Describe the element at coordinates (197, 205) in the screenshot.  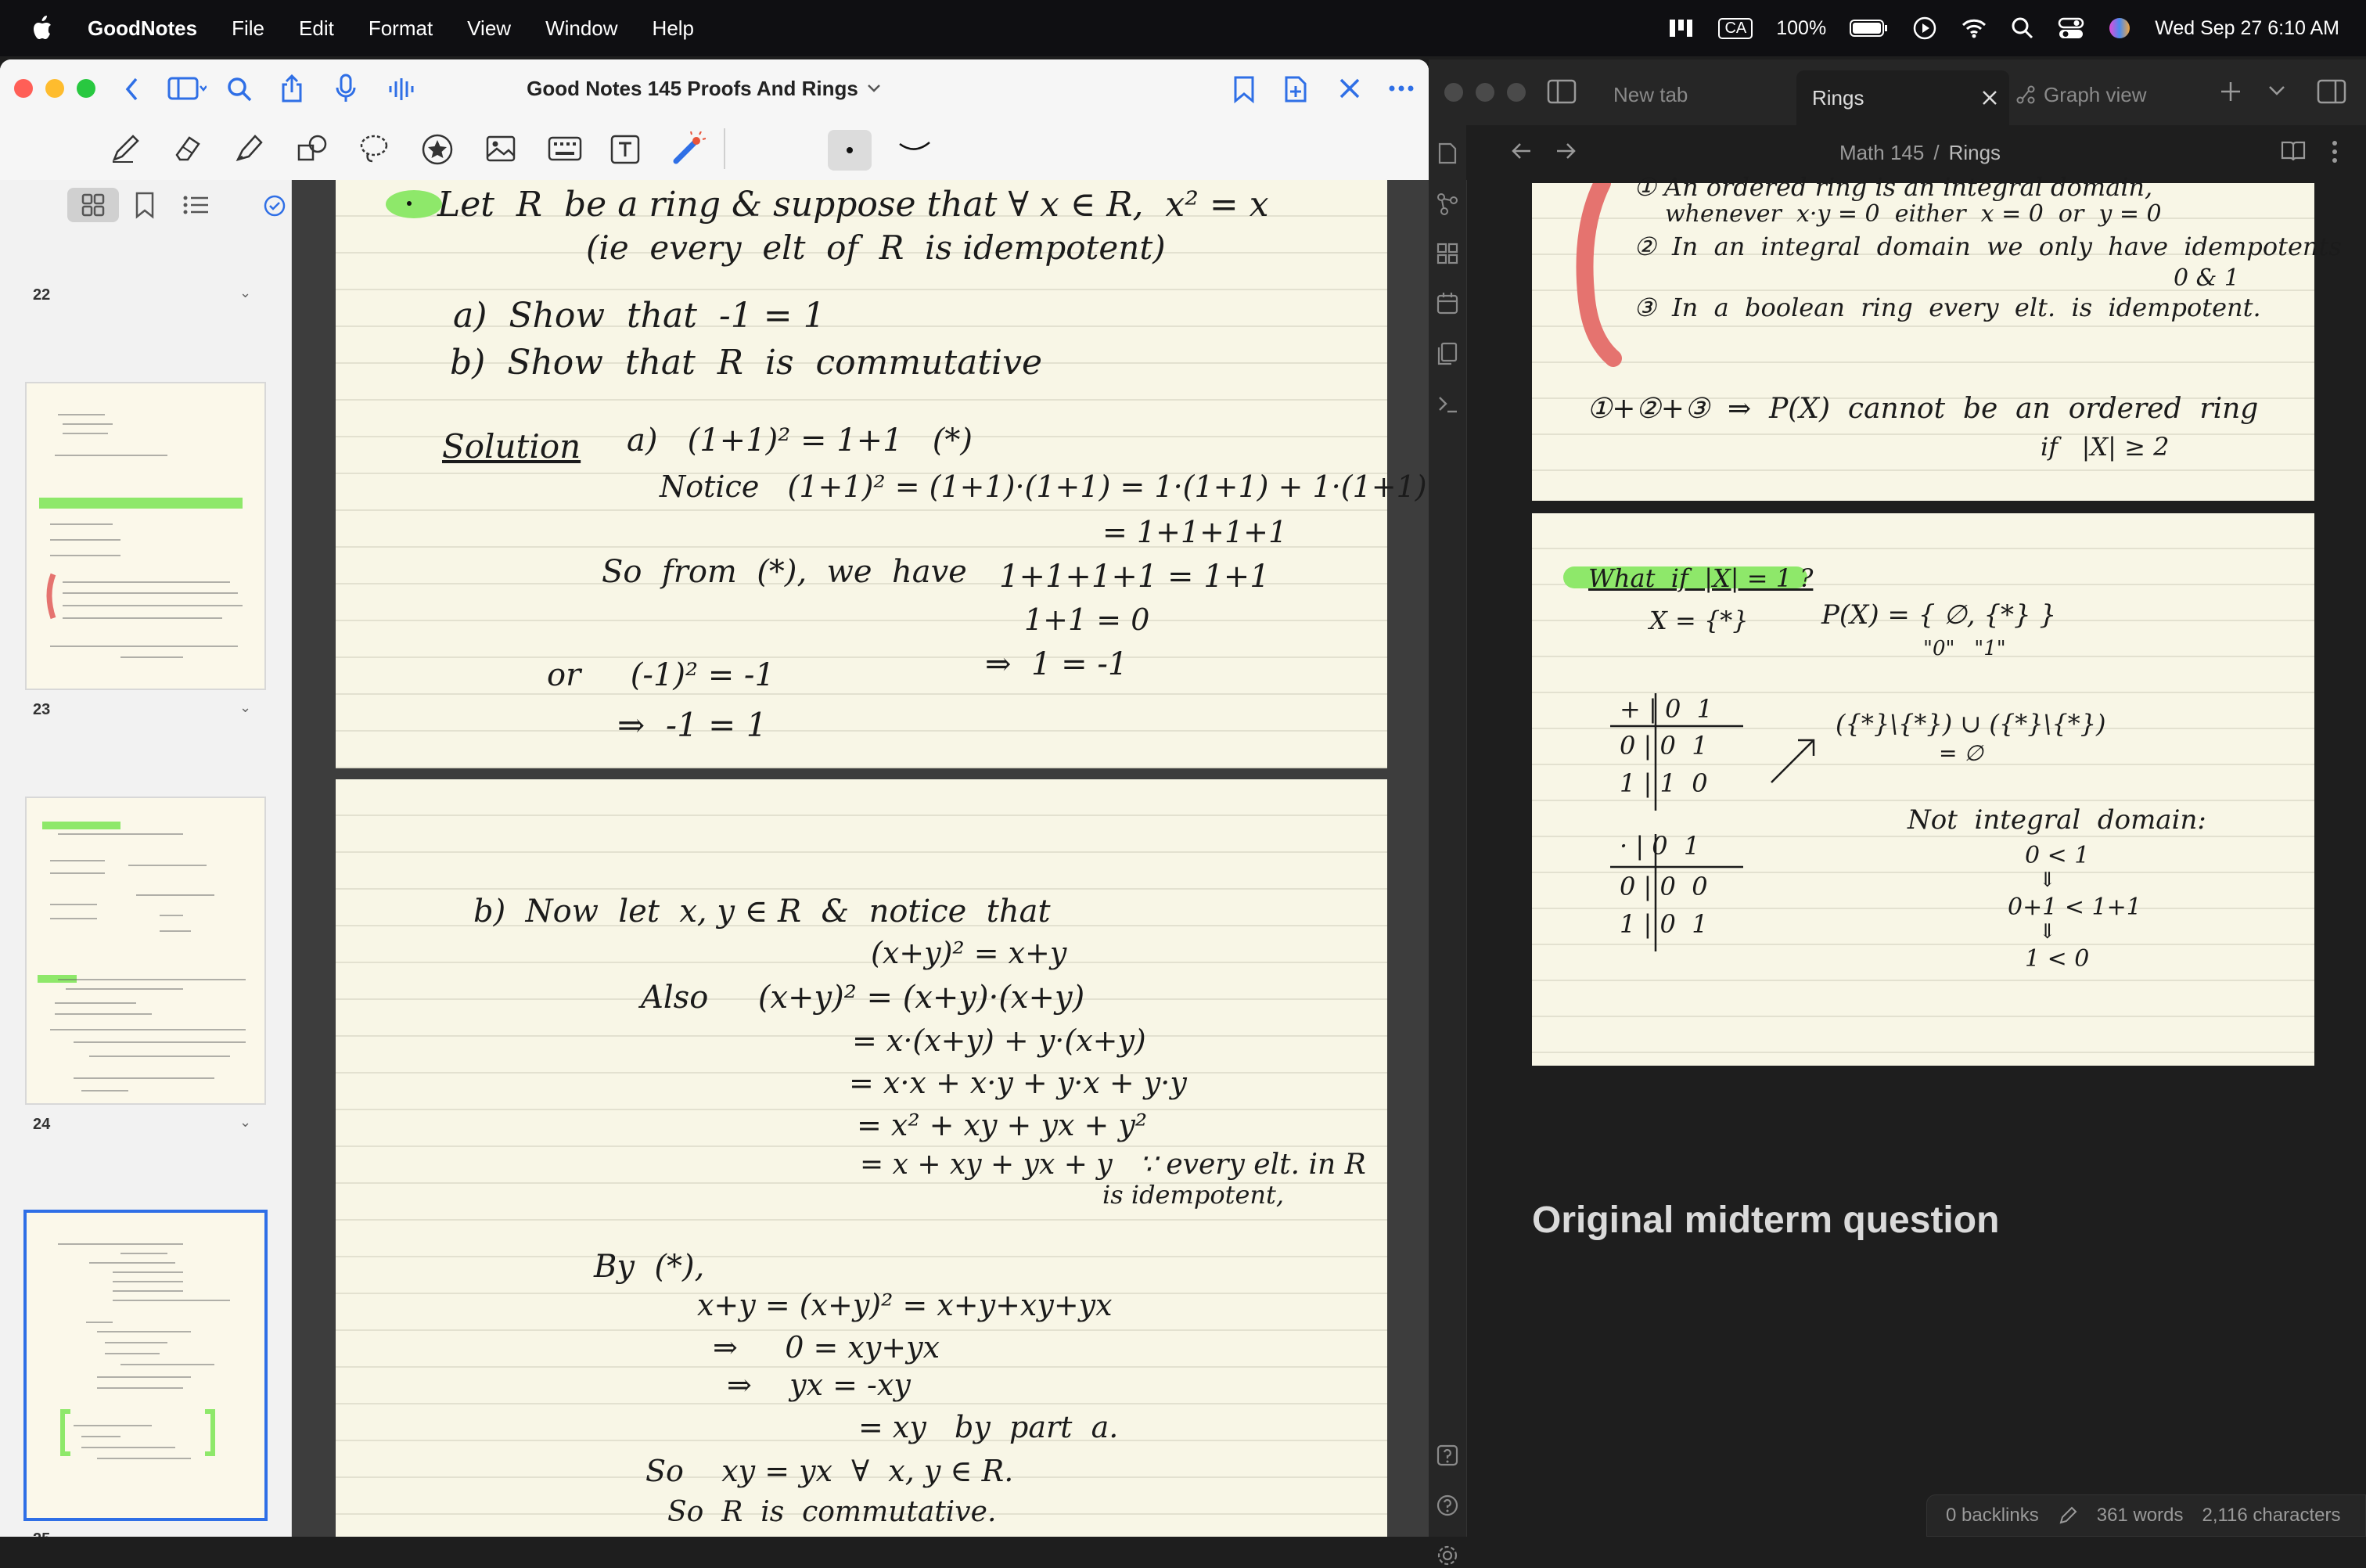
I see `outline-list-icon` at that location.